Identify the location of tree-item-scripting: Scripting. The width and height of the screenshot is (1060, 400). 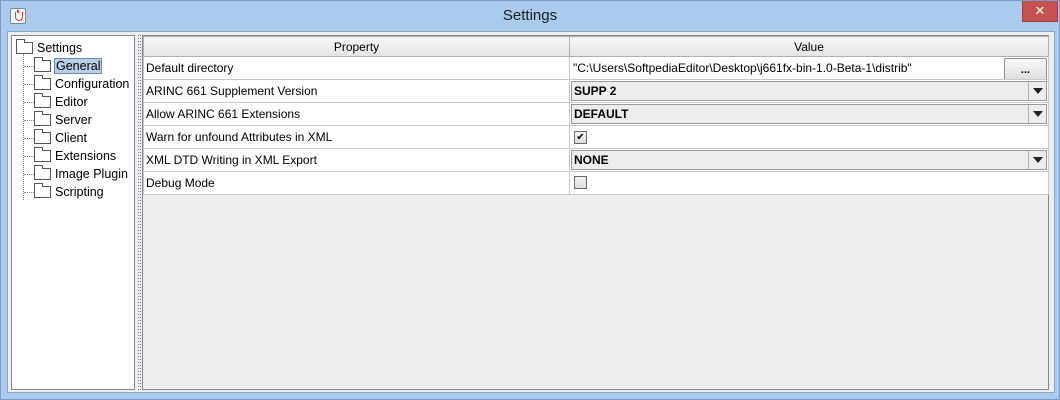
(69, 192).